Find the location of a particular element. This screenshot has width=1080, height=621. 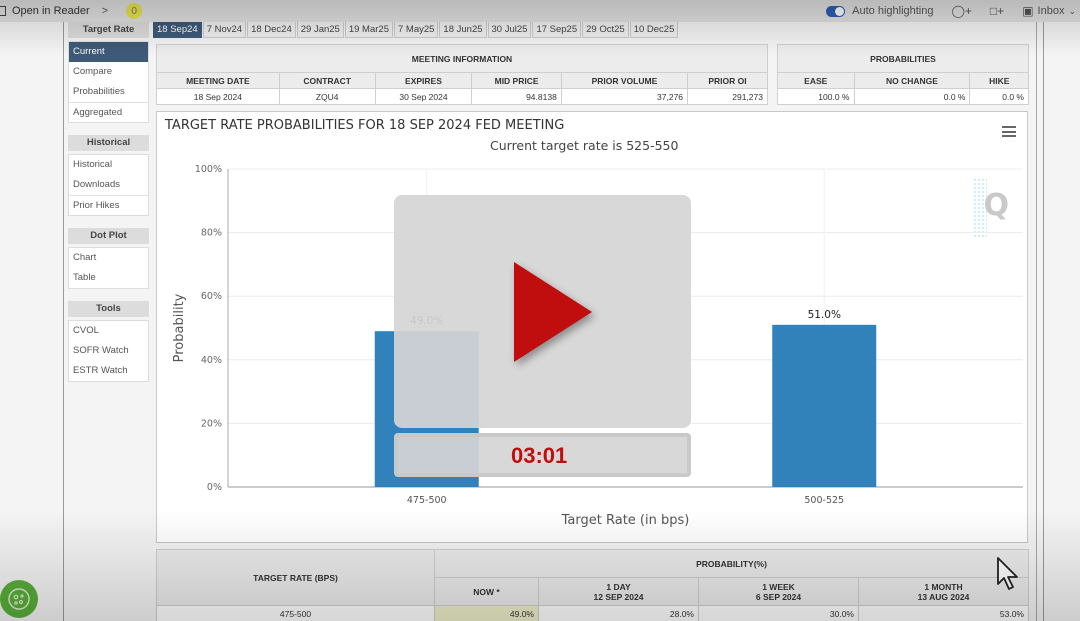

now-cell: 49.0% is located at coordinates (486, 613).